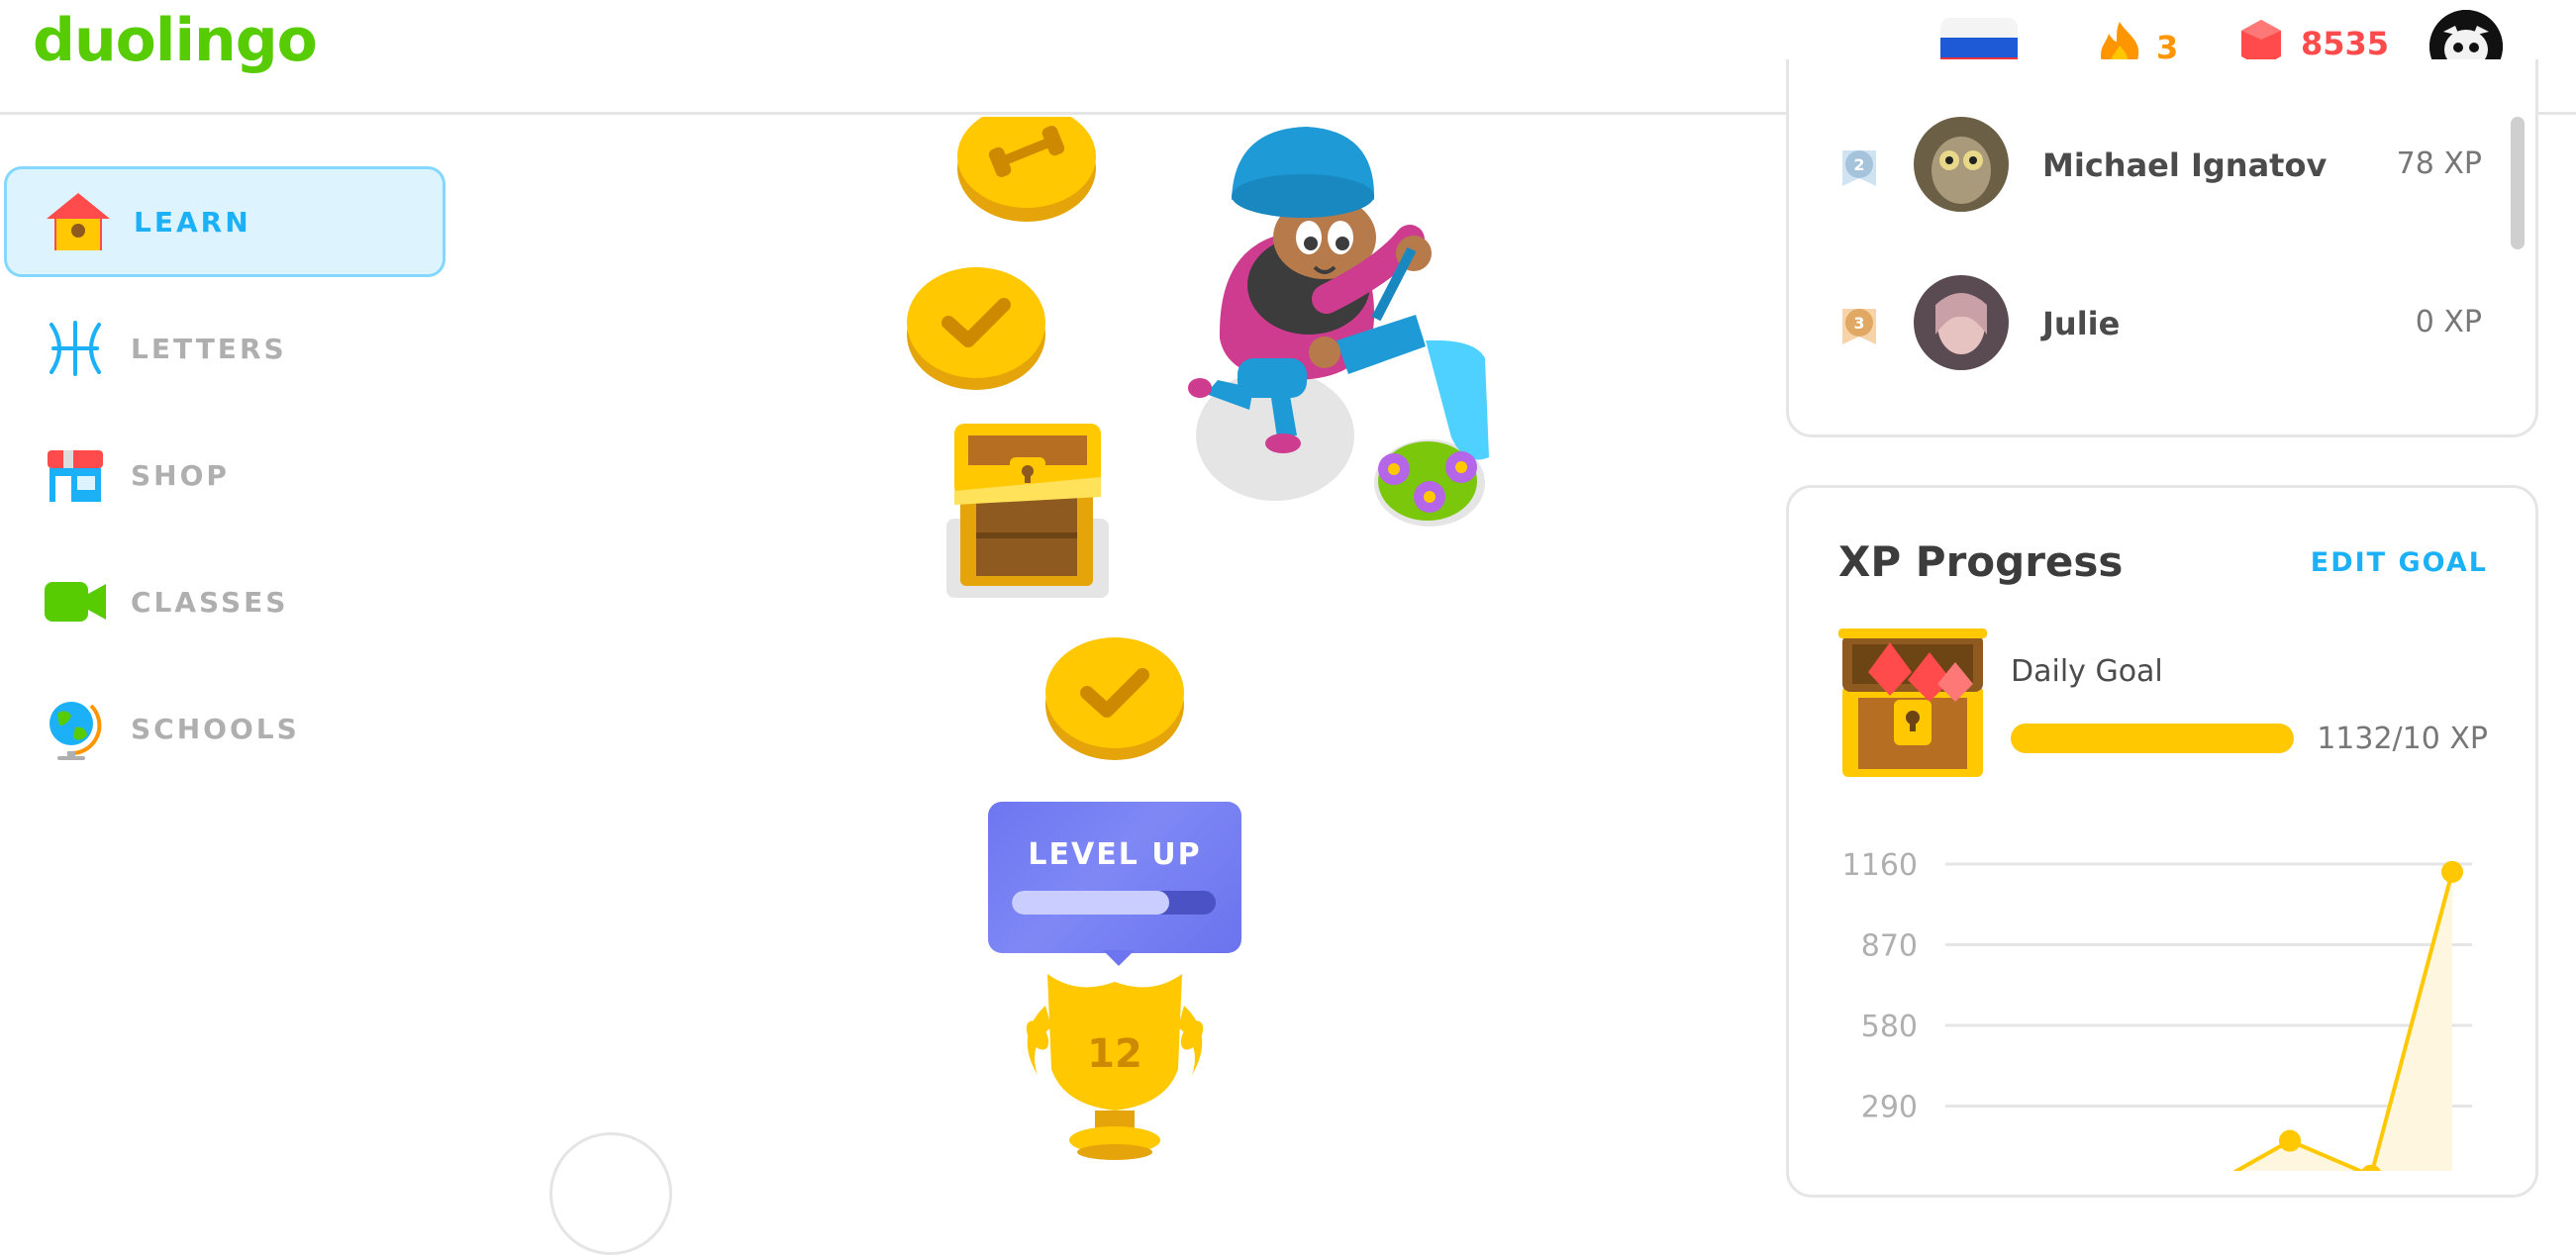  I want to click on treasure-chest-icon, so click(1027, 505).